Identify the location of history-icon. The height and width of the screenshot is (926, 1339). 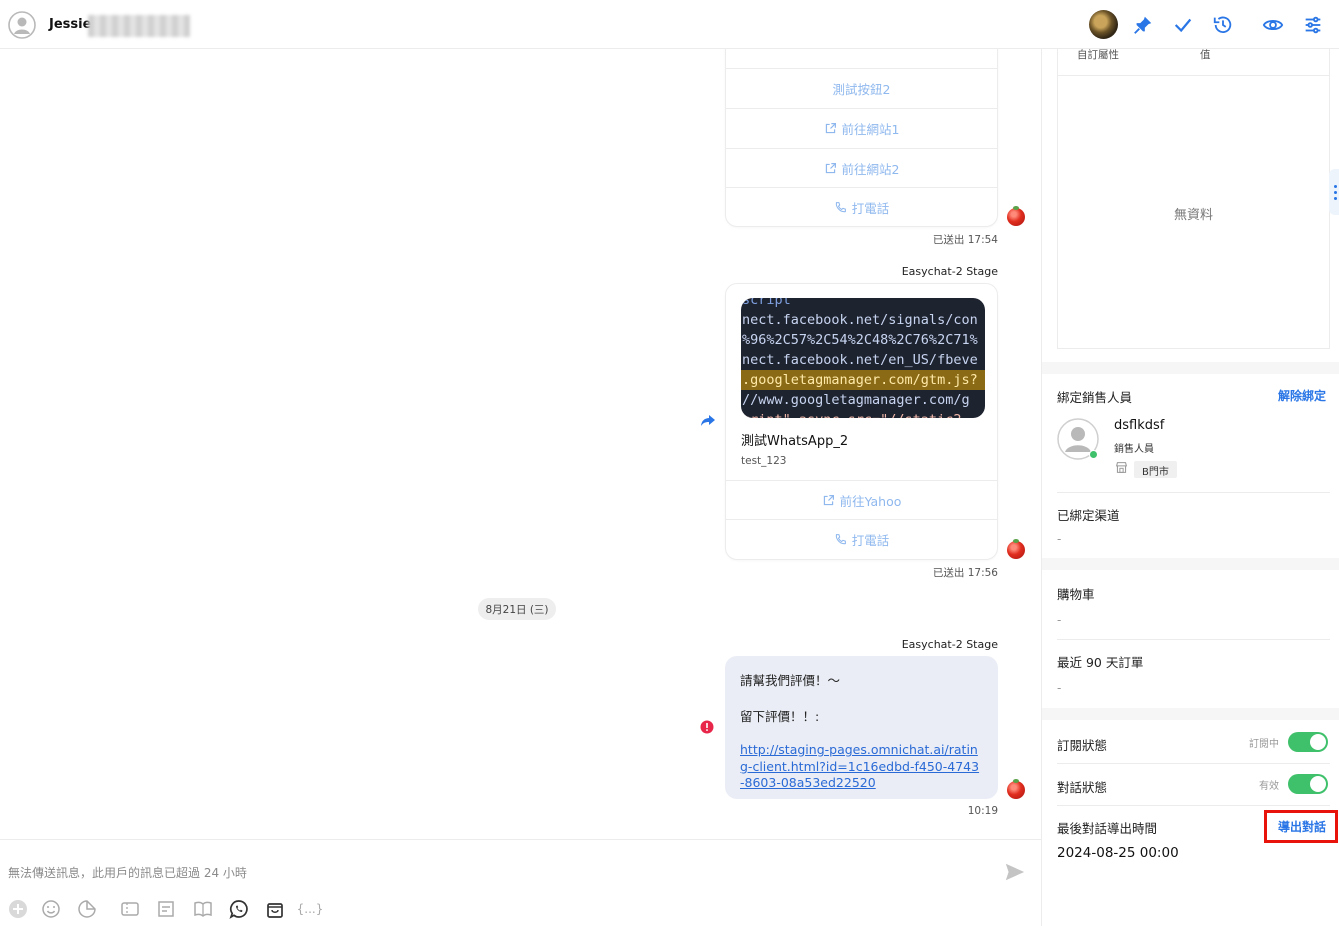
(1223, 25).